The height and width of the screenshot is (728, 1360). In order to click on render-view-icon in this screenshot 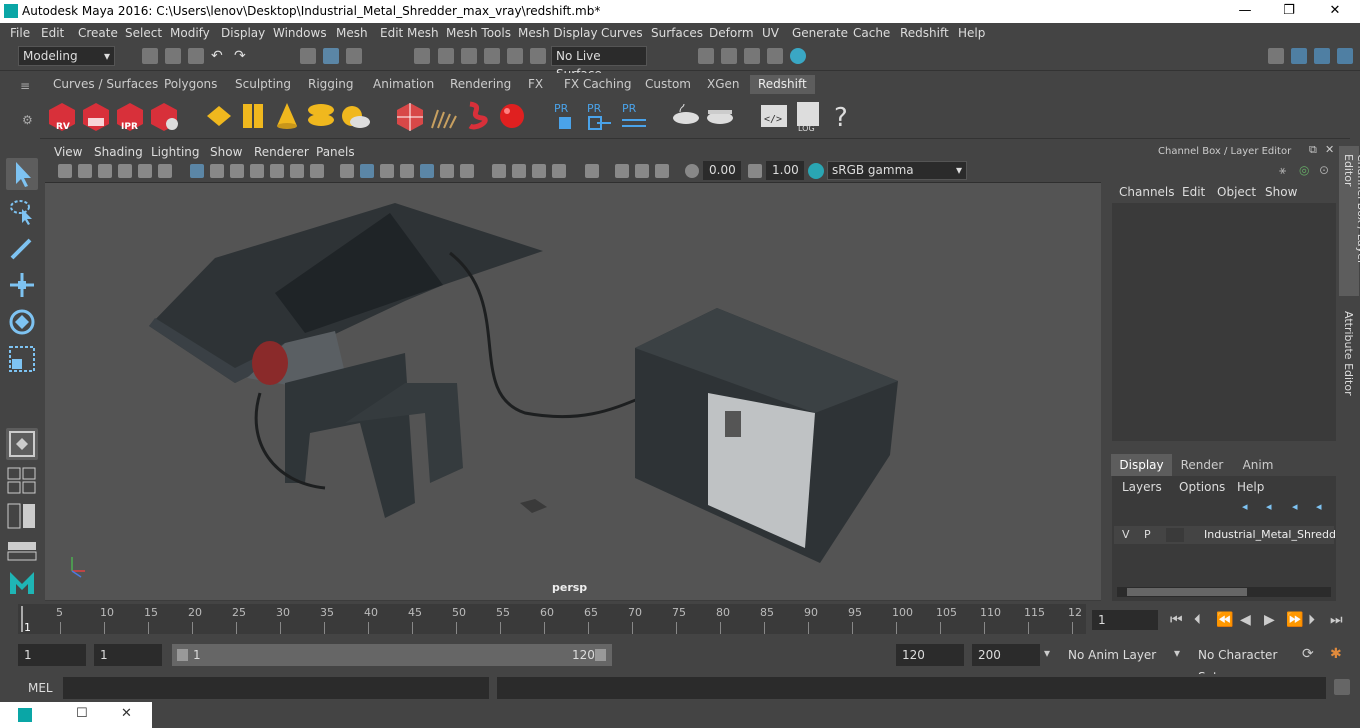, I will do `click(775, 56)`.